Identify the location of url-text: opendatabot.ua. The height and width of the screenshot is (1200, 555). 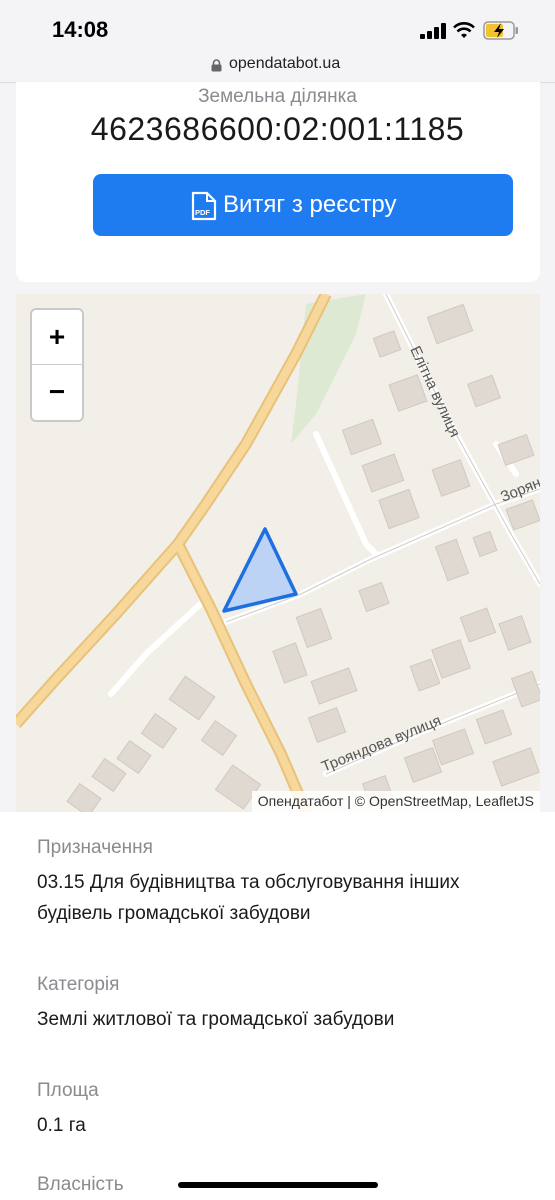
(284, 64).